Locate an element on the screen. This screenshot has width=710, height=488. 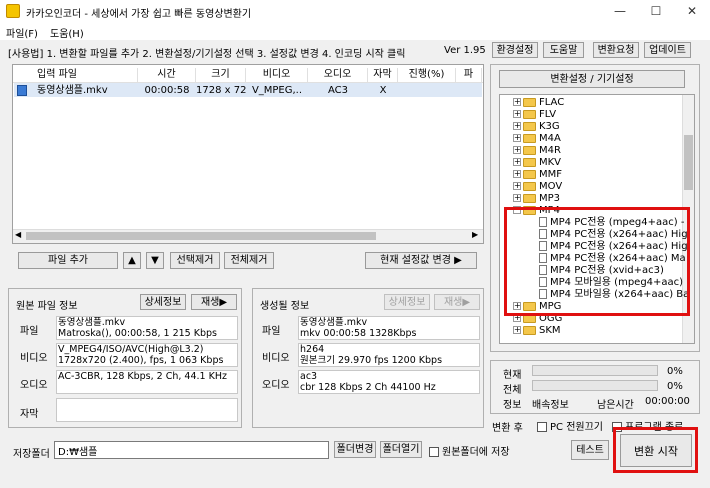
maximize-icon: ☐ is located at coordinates (656, 12).